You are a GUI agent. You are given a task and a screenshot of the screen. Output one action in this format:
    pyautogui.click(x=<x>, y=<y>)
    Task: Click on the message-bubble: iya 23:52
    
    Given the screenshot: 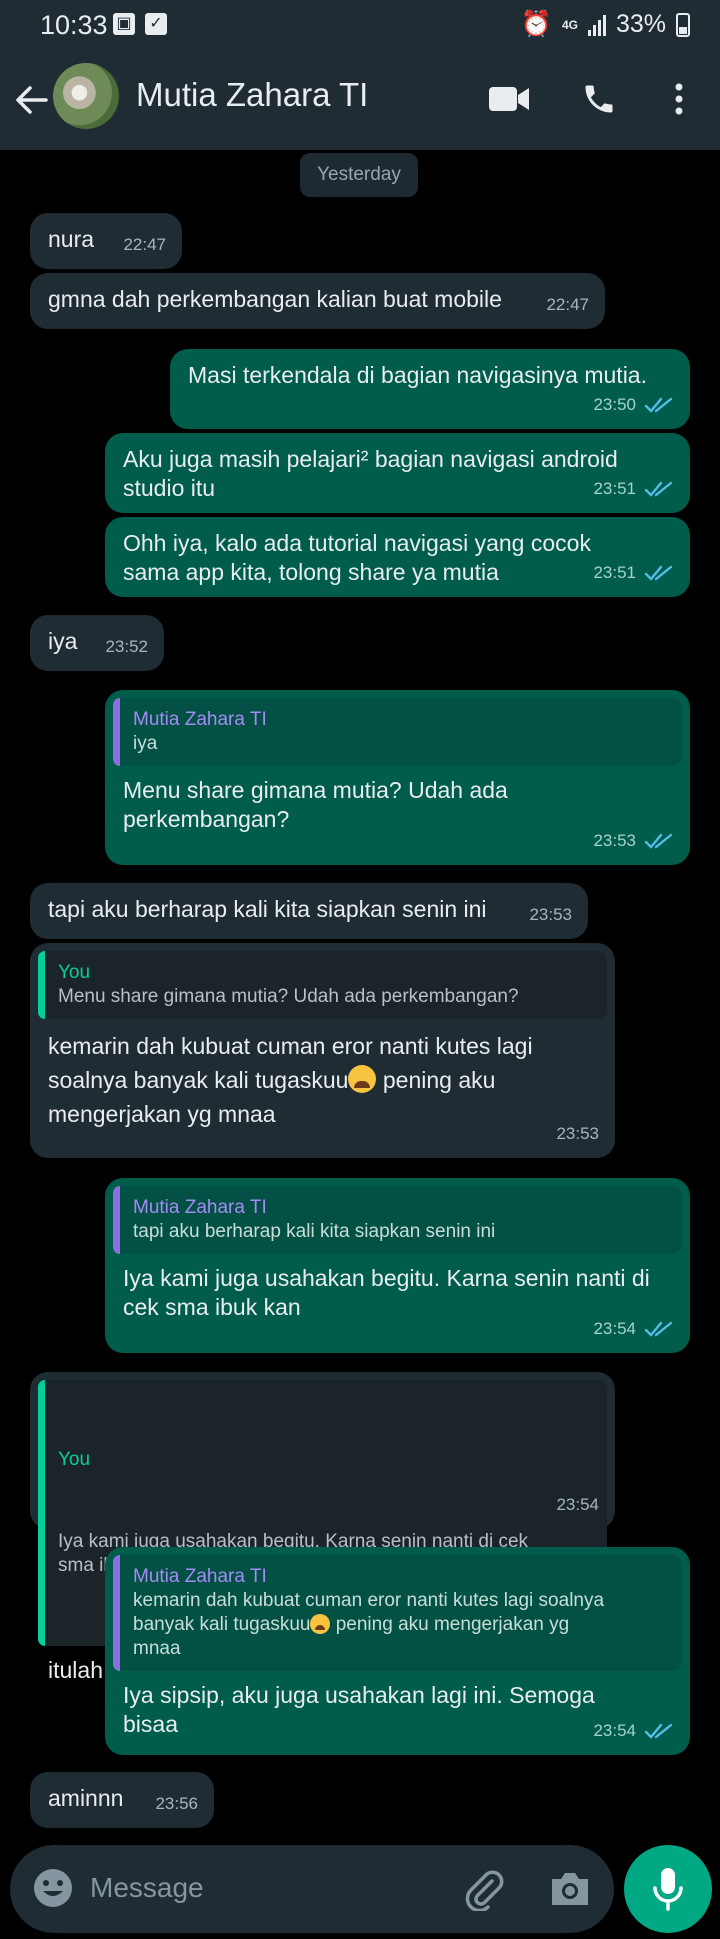 What is the action you would take?
    pyautogui.click(x=97, y=643)
    